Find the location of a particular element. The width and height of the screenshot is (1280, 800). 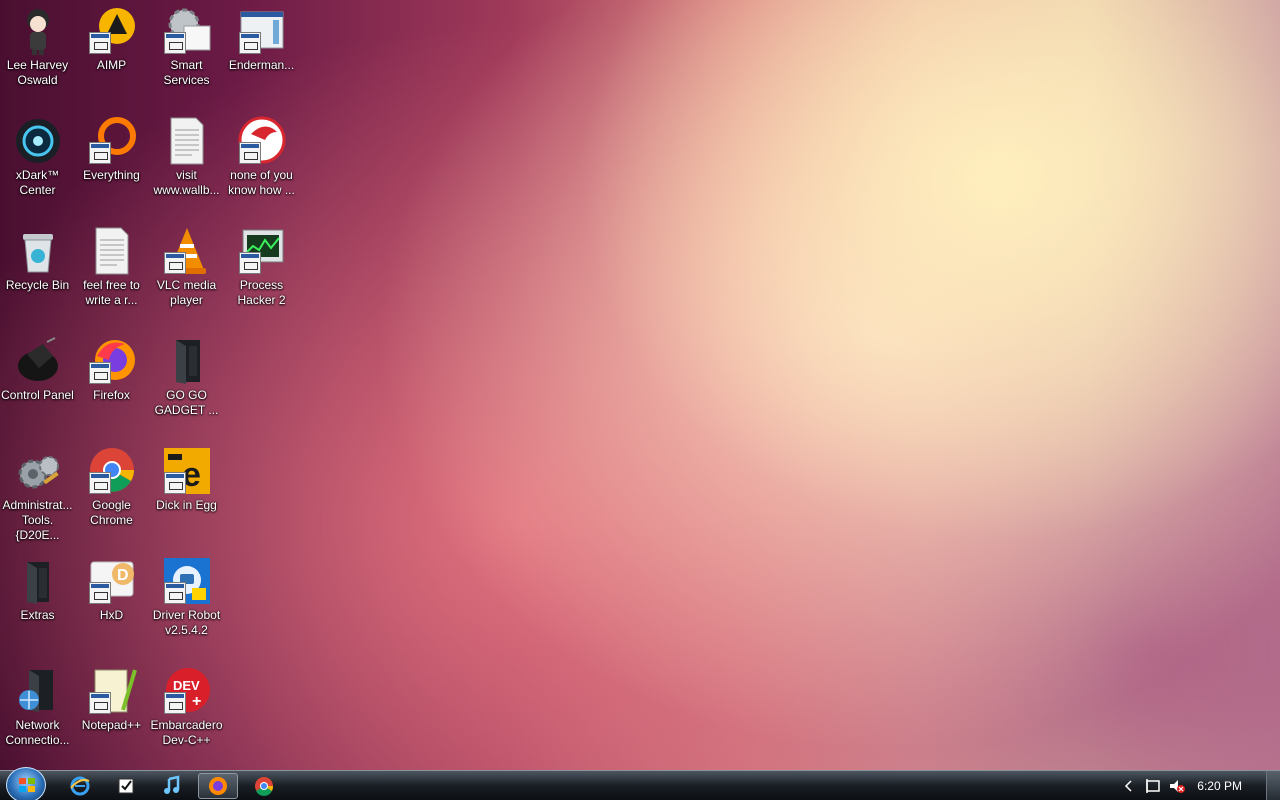

icon-label: AIMP is located at coordinates (111, 65).